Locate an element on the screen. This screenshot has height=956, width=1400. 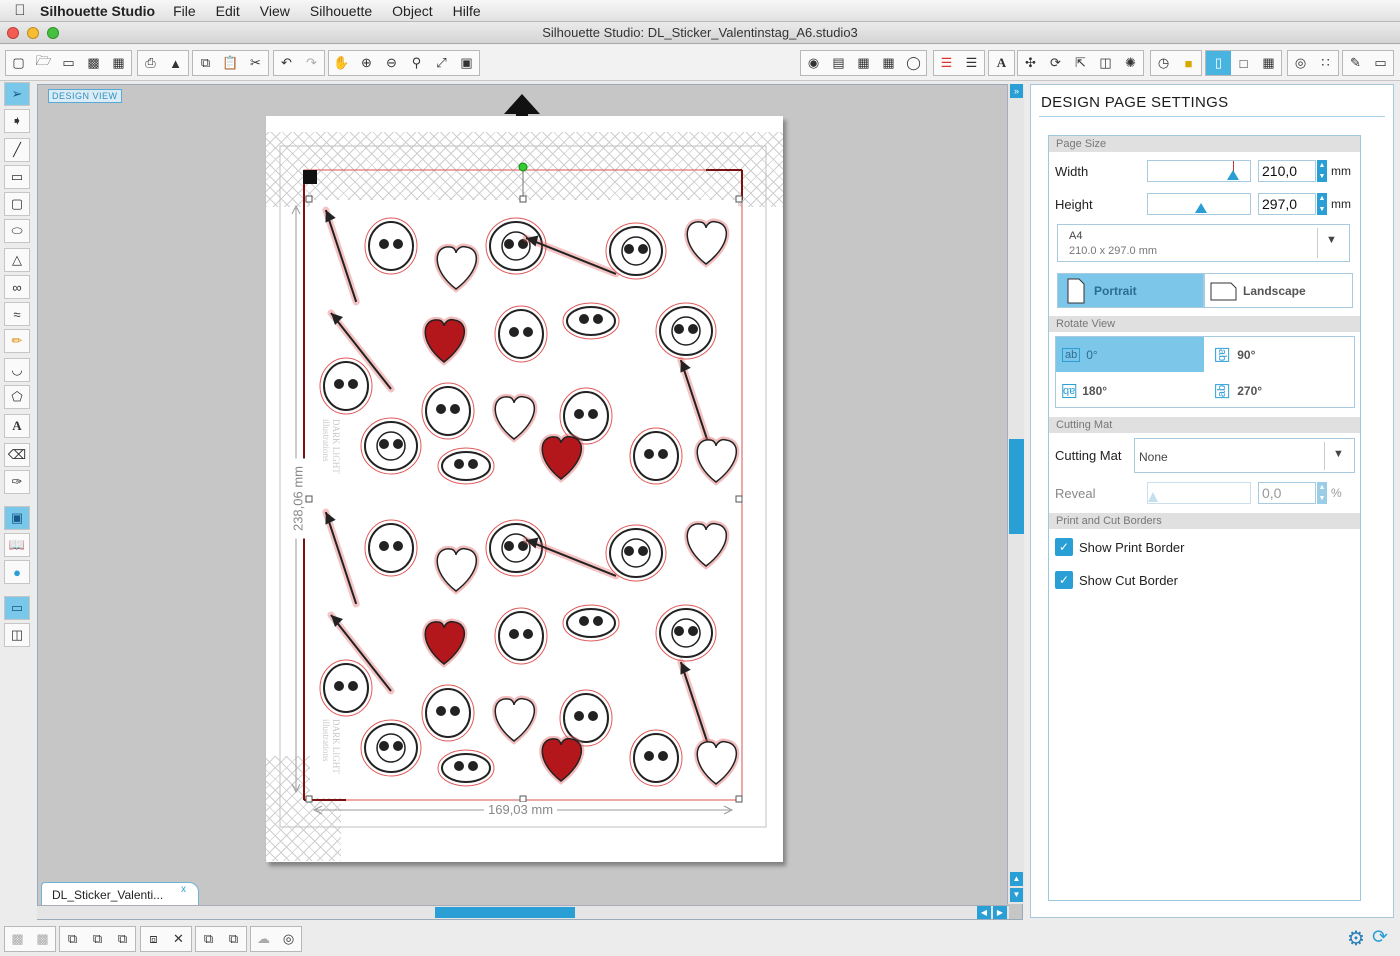
reveal-input: 0,0 is located at coordinates (1287, 493).